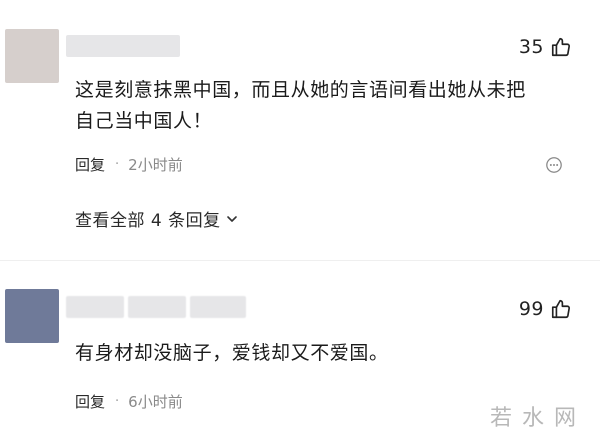 The height and width of the screenshot is (436, 600). I want to click on comment-text: 这是刻意抹黑中国，而且从她的言语间看出她从未把 自己当中国人！, so click(300, 106).